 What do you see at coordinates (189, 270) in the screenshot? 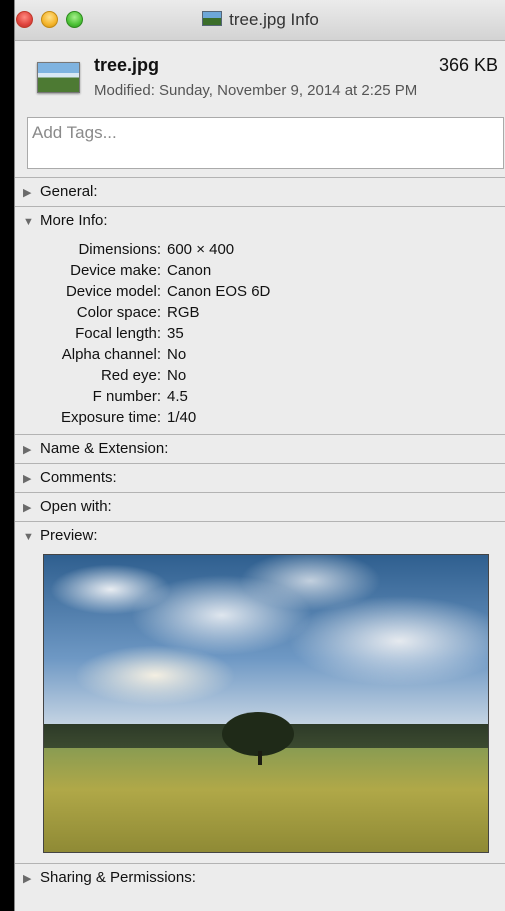
I see `info-value: Canon` at bounding box center [189, 270].